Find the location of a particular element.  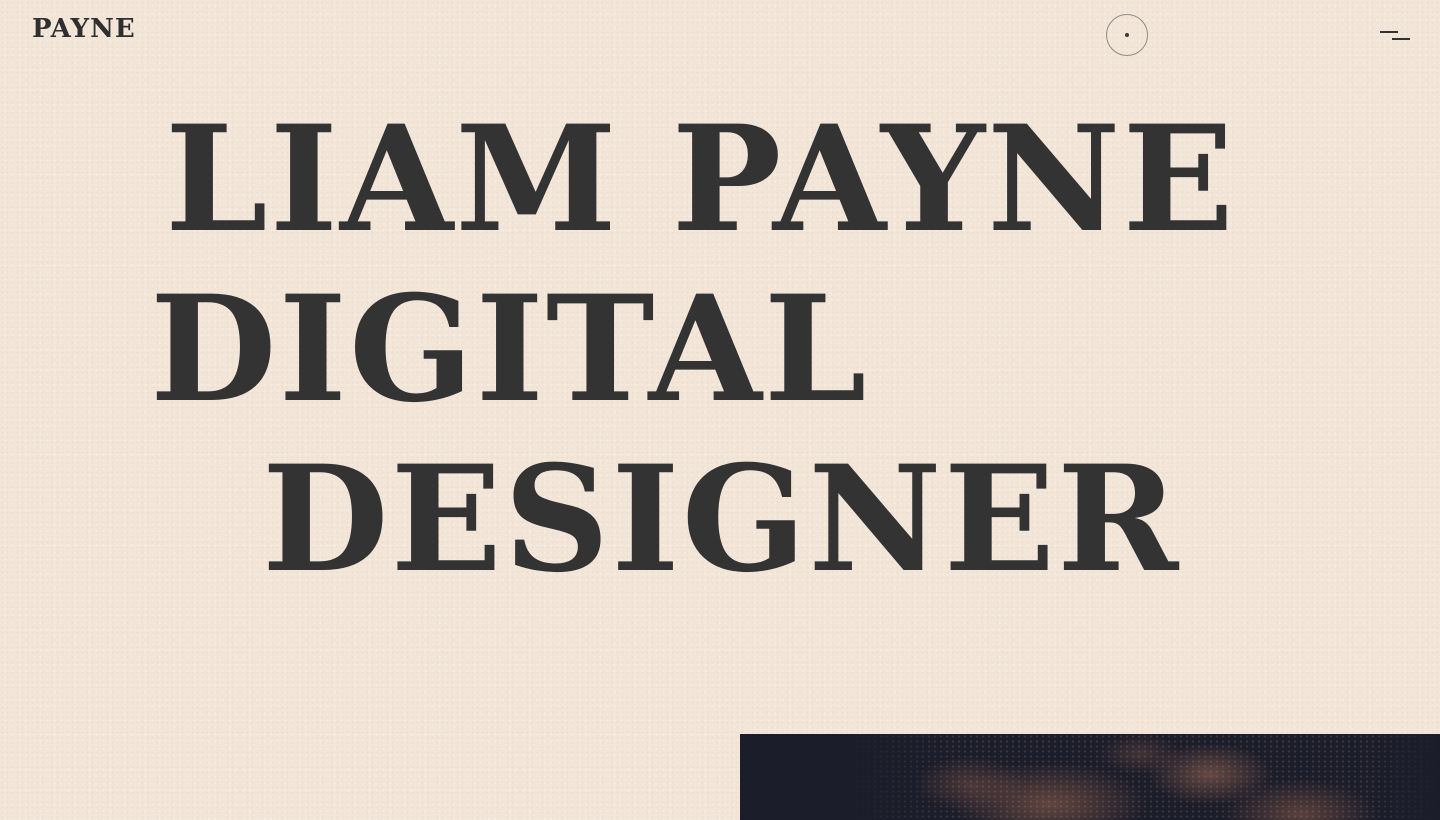

cursor-circle-icon is located at coordinates (1127, 35).